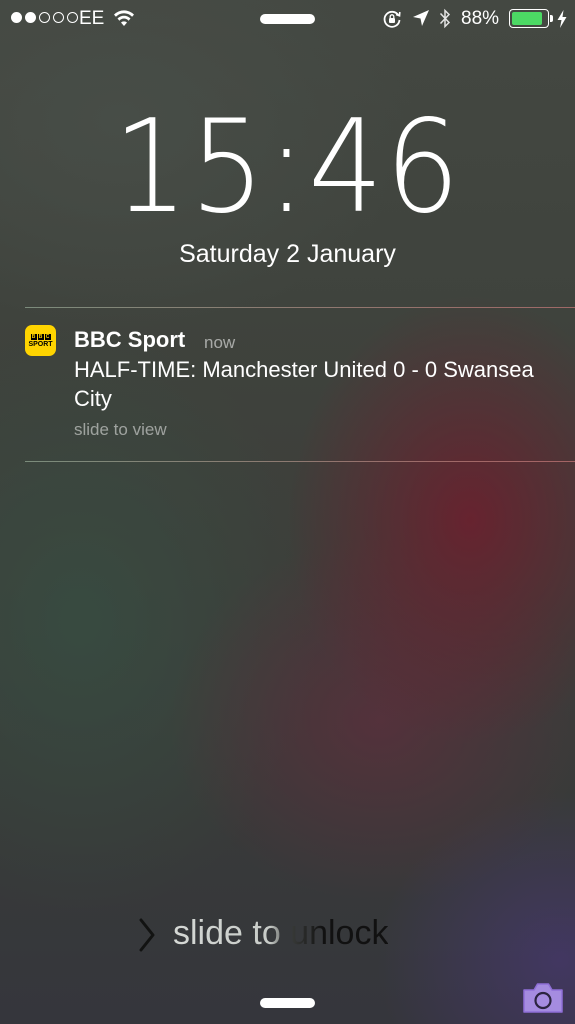  Describe the element at coordinates (543, 1000) in the screenshot. I see `camera-icon` at that location.